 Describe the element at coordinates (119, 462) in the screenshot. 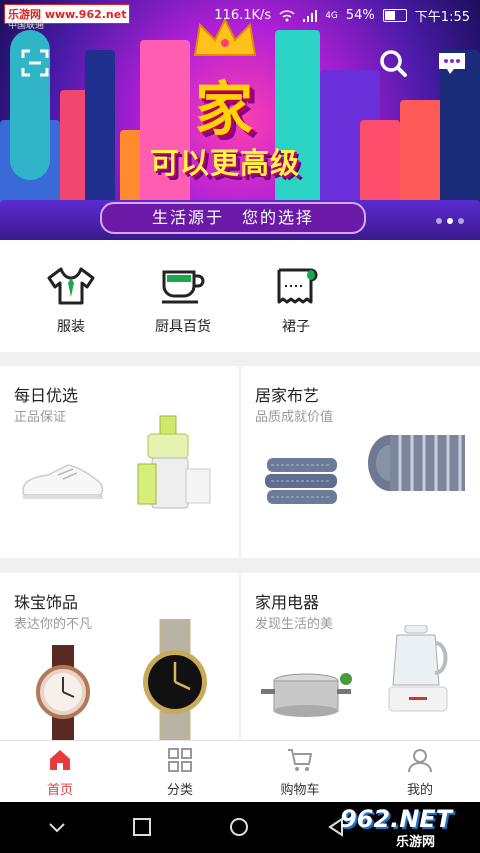

I see `card-daily-picks: 每日优选 正品保证` at that location.